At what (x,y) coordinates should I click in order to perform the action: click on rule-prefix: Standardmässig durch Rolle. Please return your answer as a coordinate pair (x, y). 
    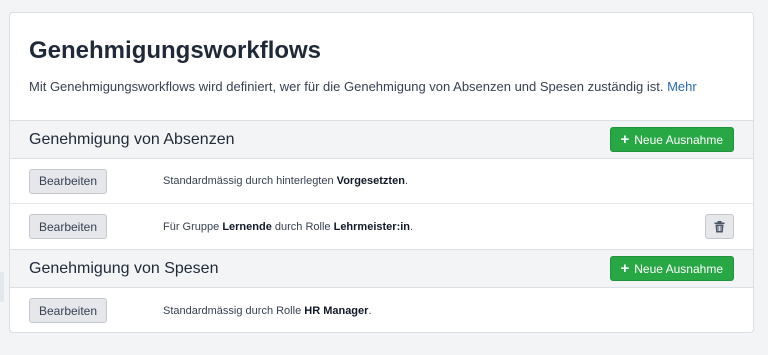
    Looking at the image, I should click on (232, 310).